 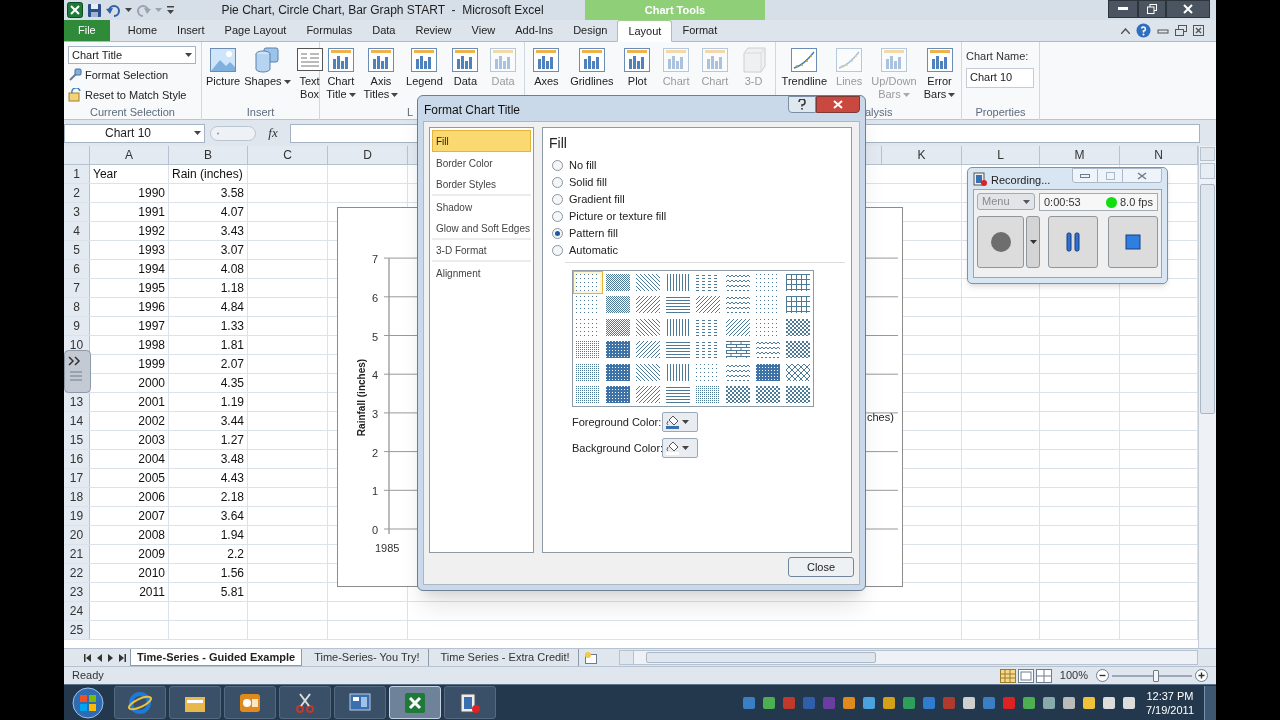 What do you see at coordinates (127, 94) in the screenshot?
I see `command-button: Reset to Match Style` at bounding box center [127, 94].